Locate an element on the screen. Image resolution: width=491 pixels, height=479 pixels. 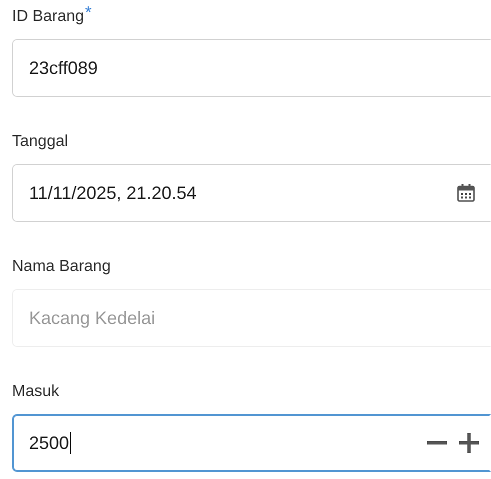
minus-icon is located at coordinates (437, 443).